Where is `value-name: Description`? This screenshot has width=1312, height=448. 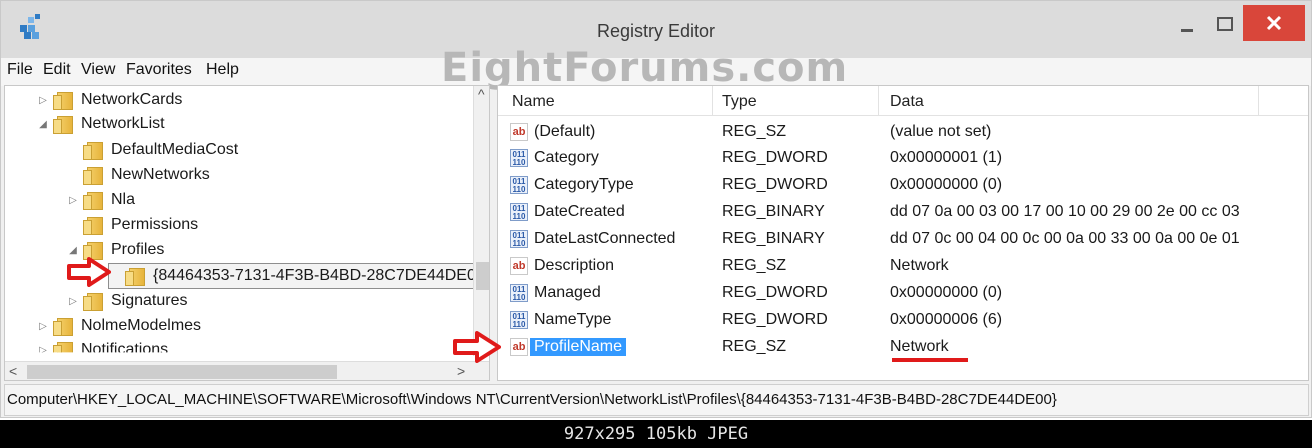 value-name: Description is located at coordinates (574, 265).